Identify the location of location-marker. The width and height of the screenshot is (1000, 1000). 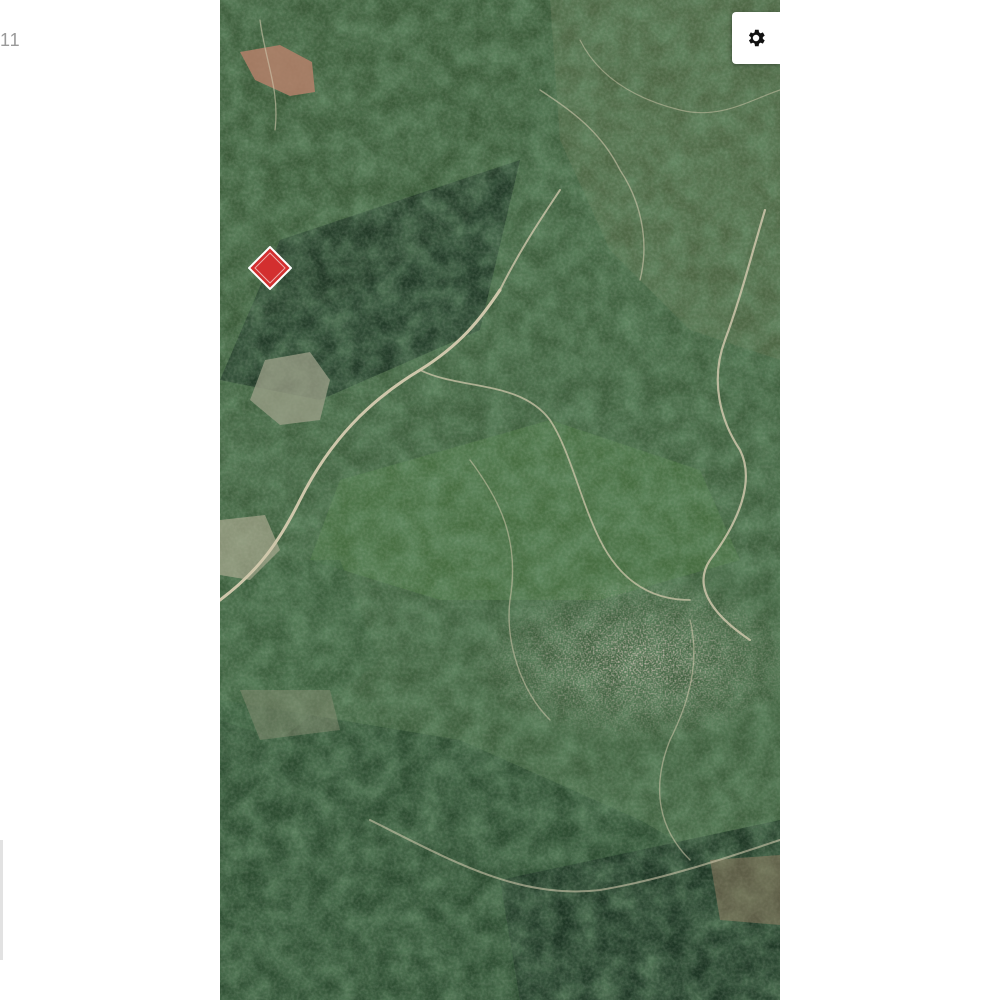
(270, 268).